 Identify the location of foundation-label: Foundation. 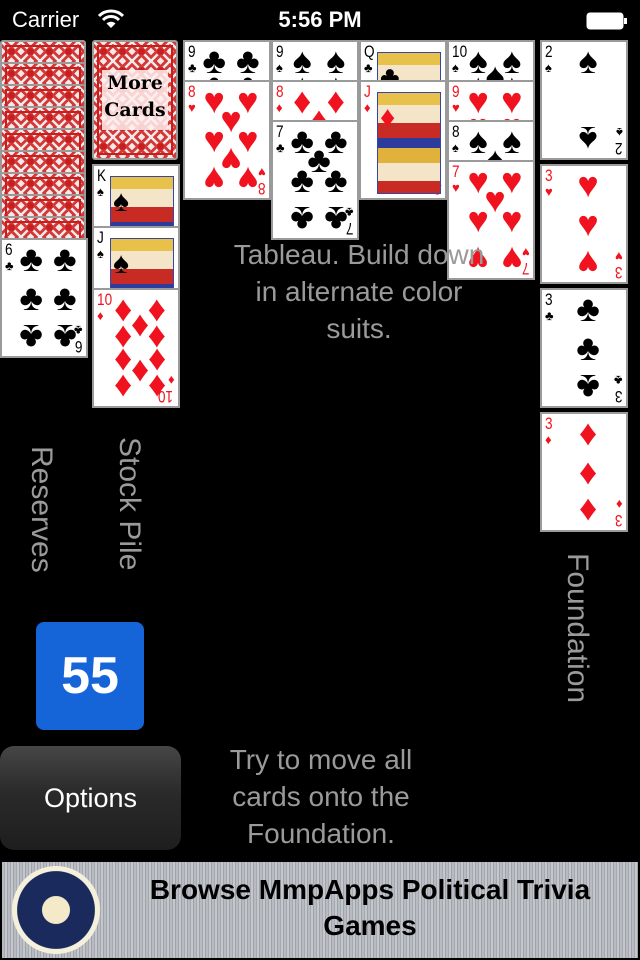
(577, 628).